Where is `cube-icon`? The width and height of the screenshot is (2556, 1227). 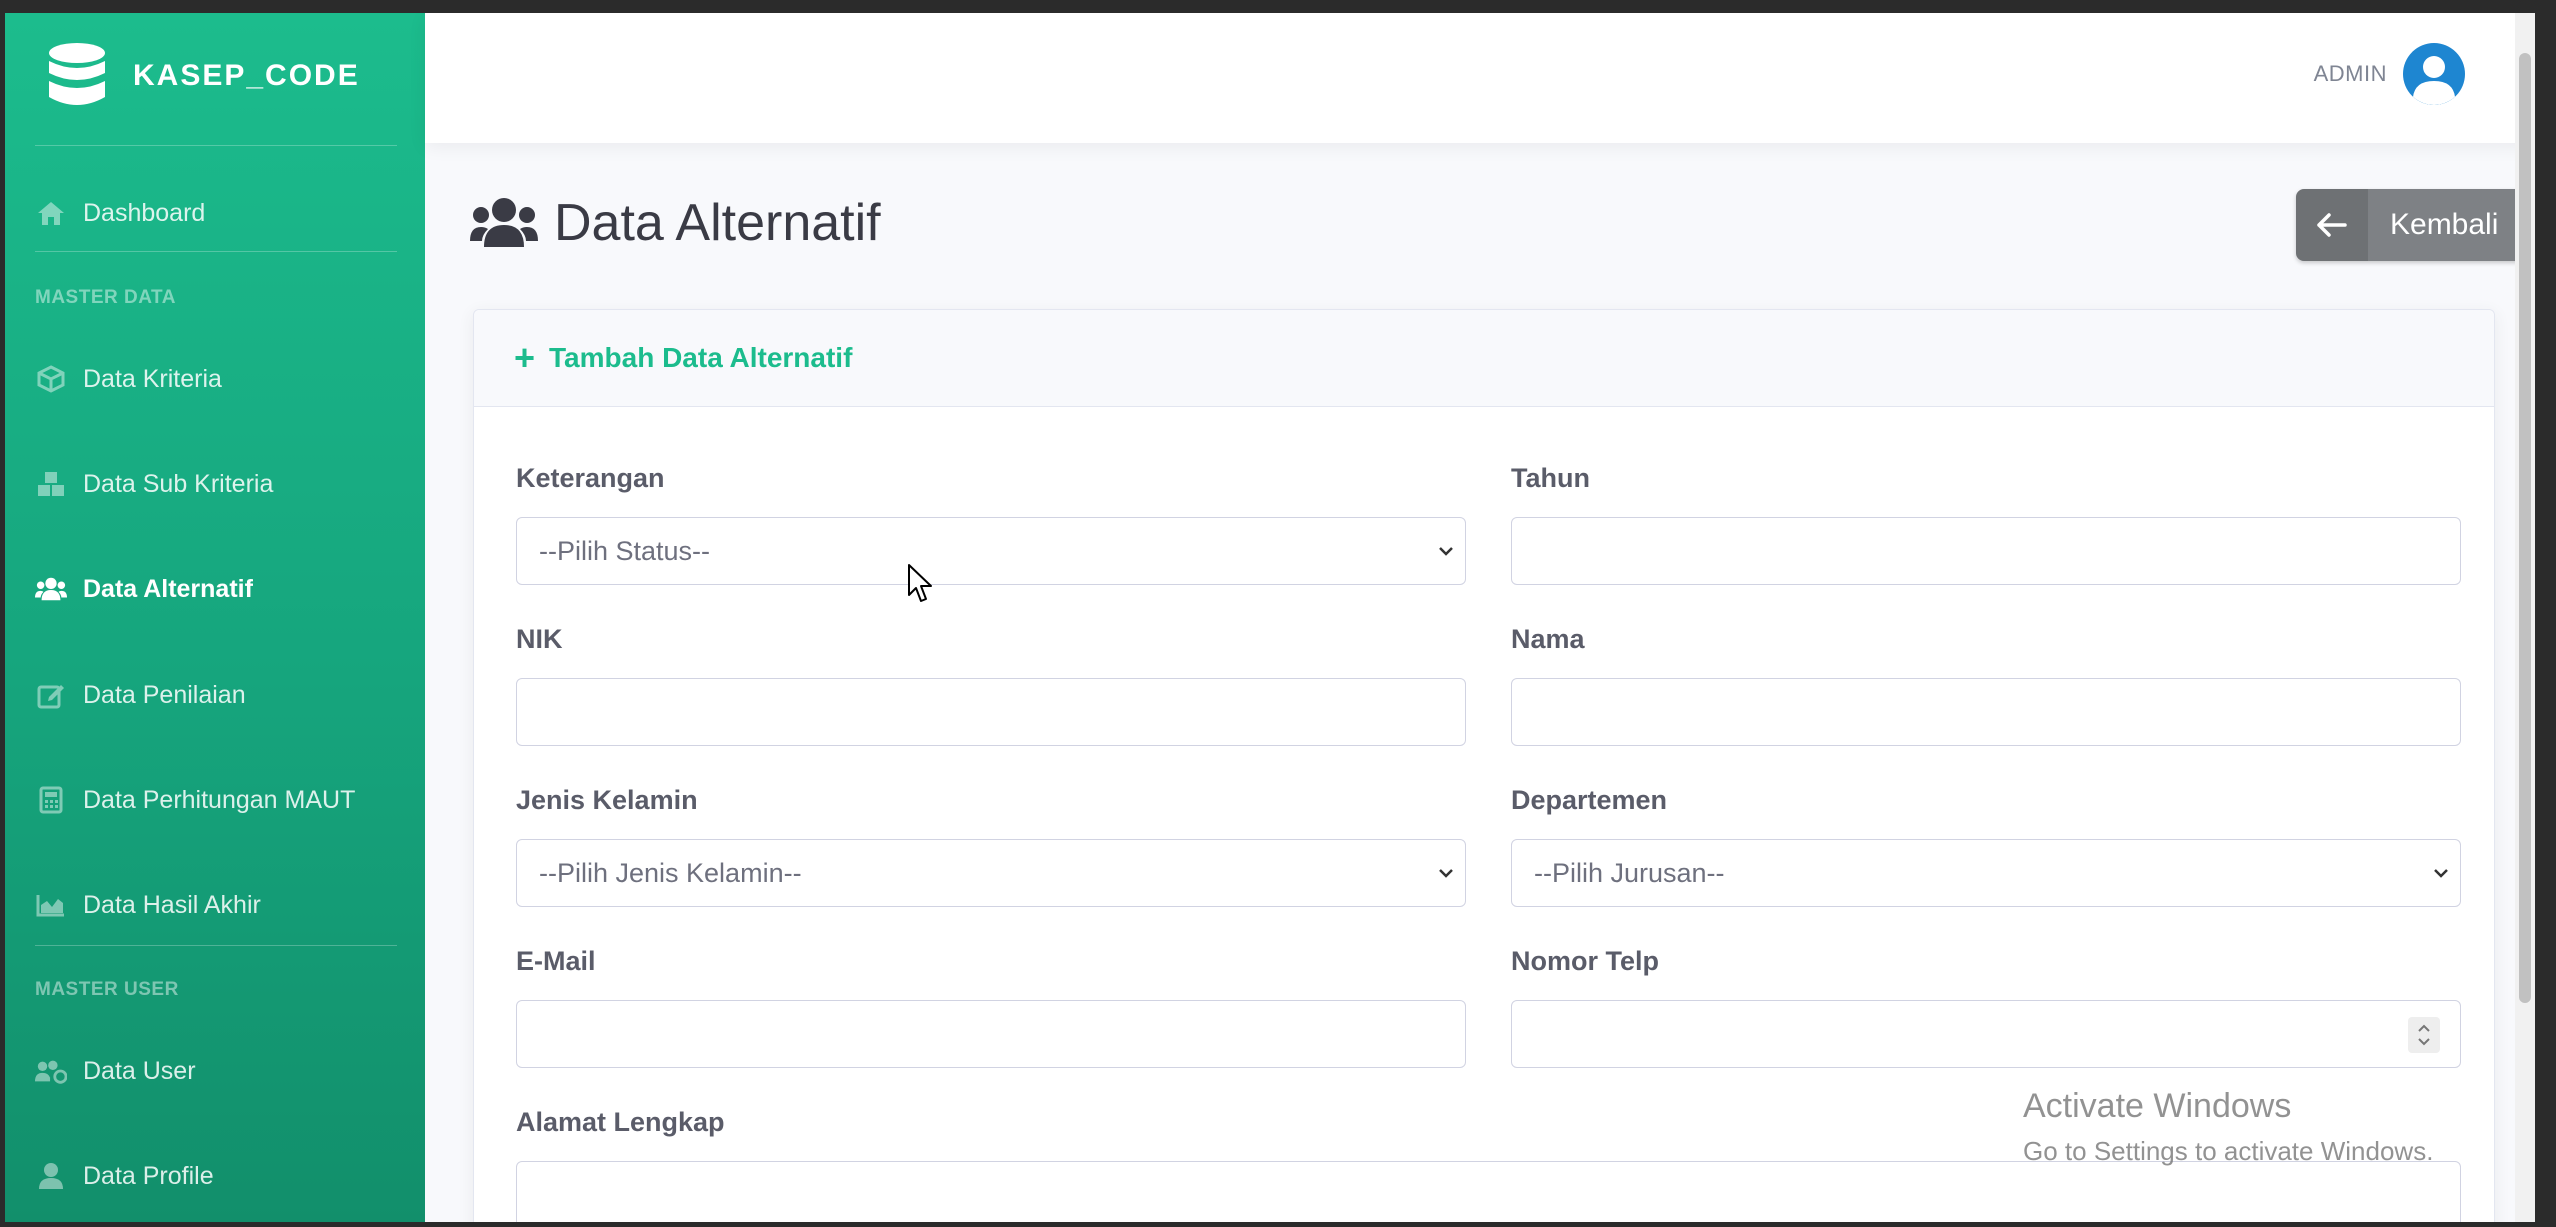 cube-icon is located at coordinates (51, 379).